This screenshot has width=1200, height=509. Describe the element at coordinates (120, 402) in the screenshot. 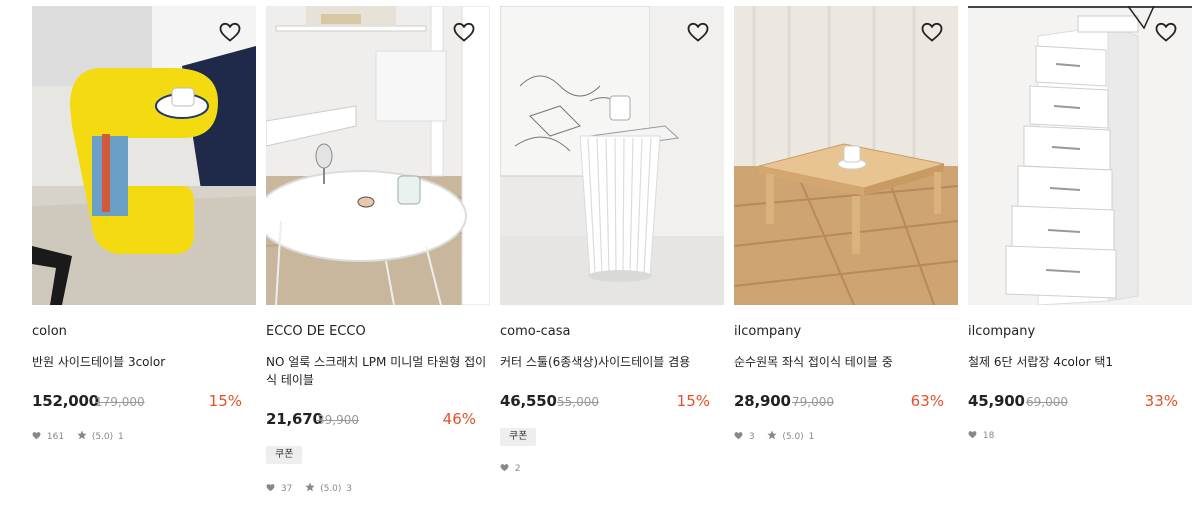

I see `original-price: 179,000` at that location.